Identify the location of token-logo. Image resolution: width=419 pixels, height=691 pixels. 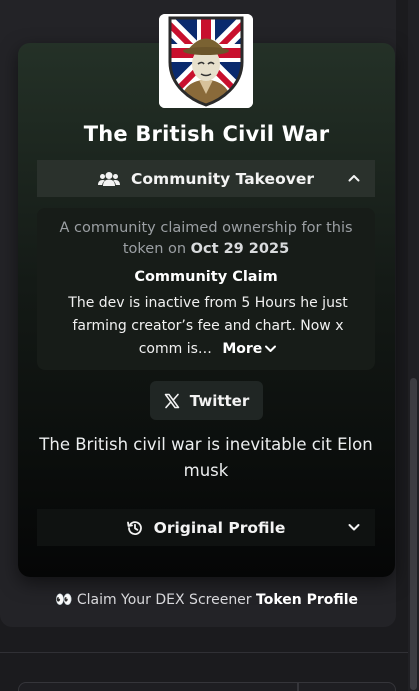
(206, 61).